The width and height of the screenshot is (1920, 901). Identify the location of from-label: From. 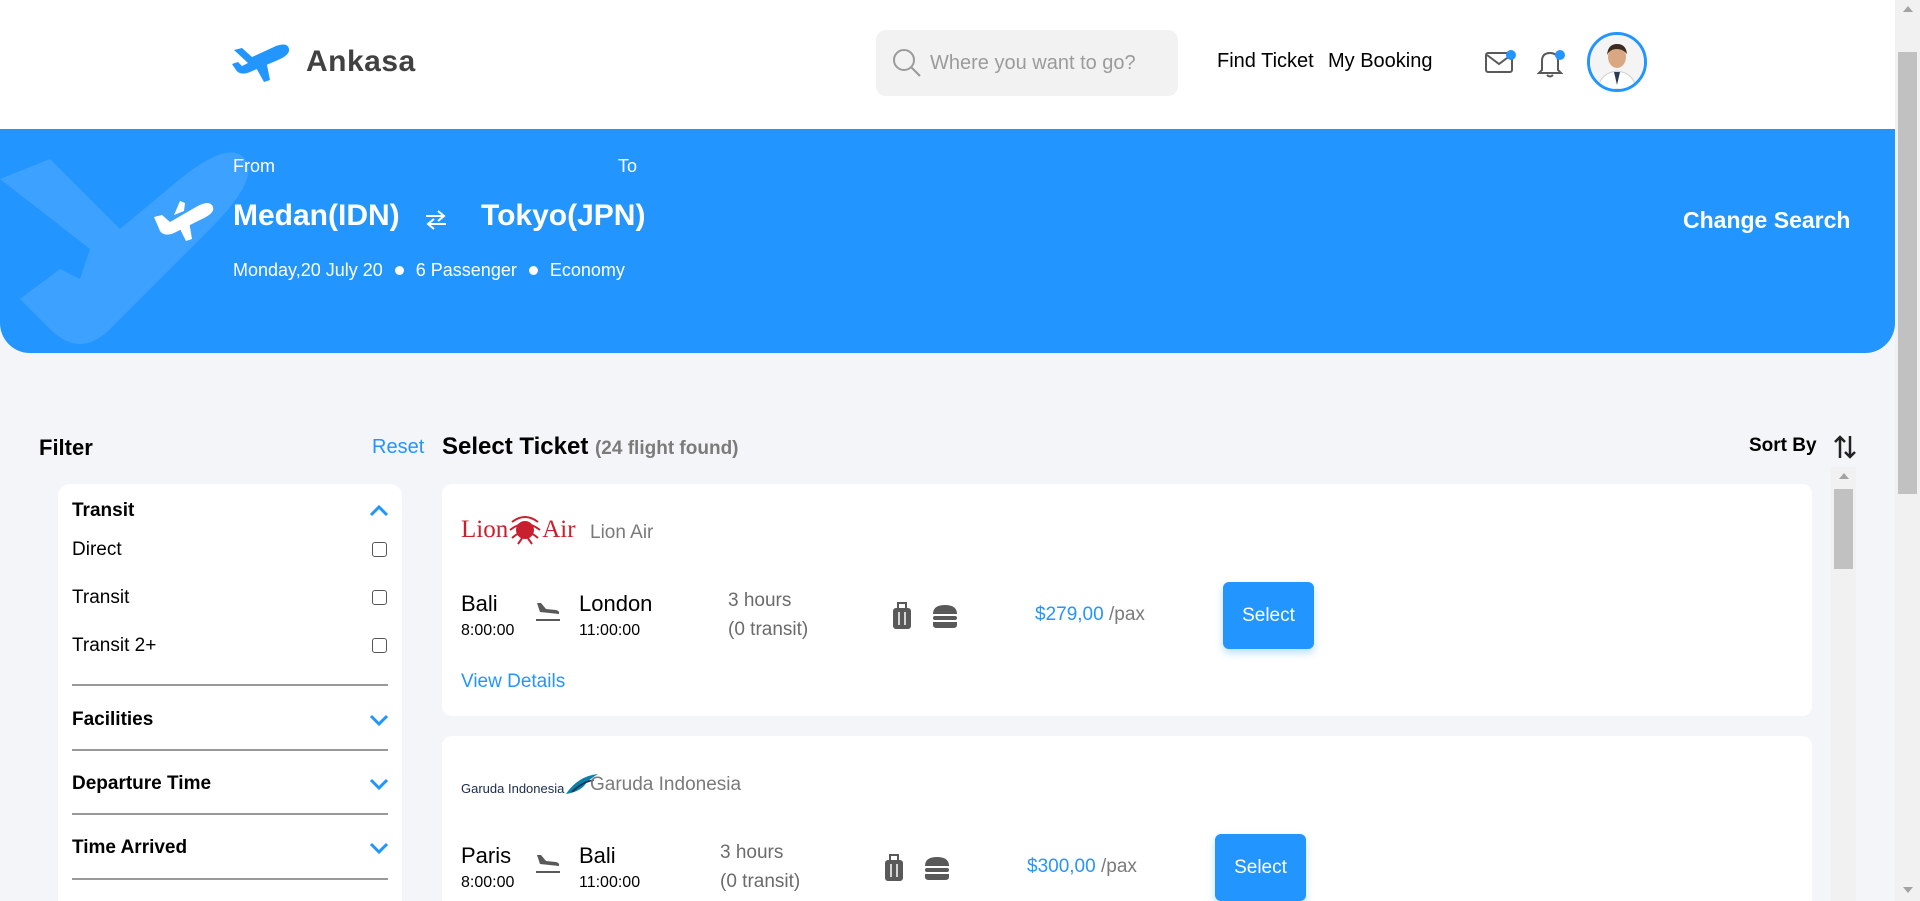
(254, 166).